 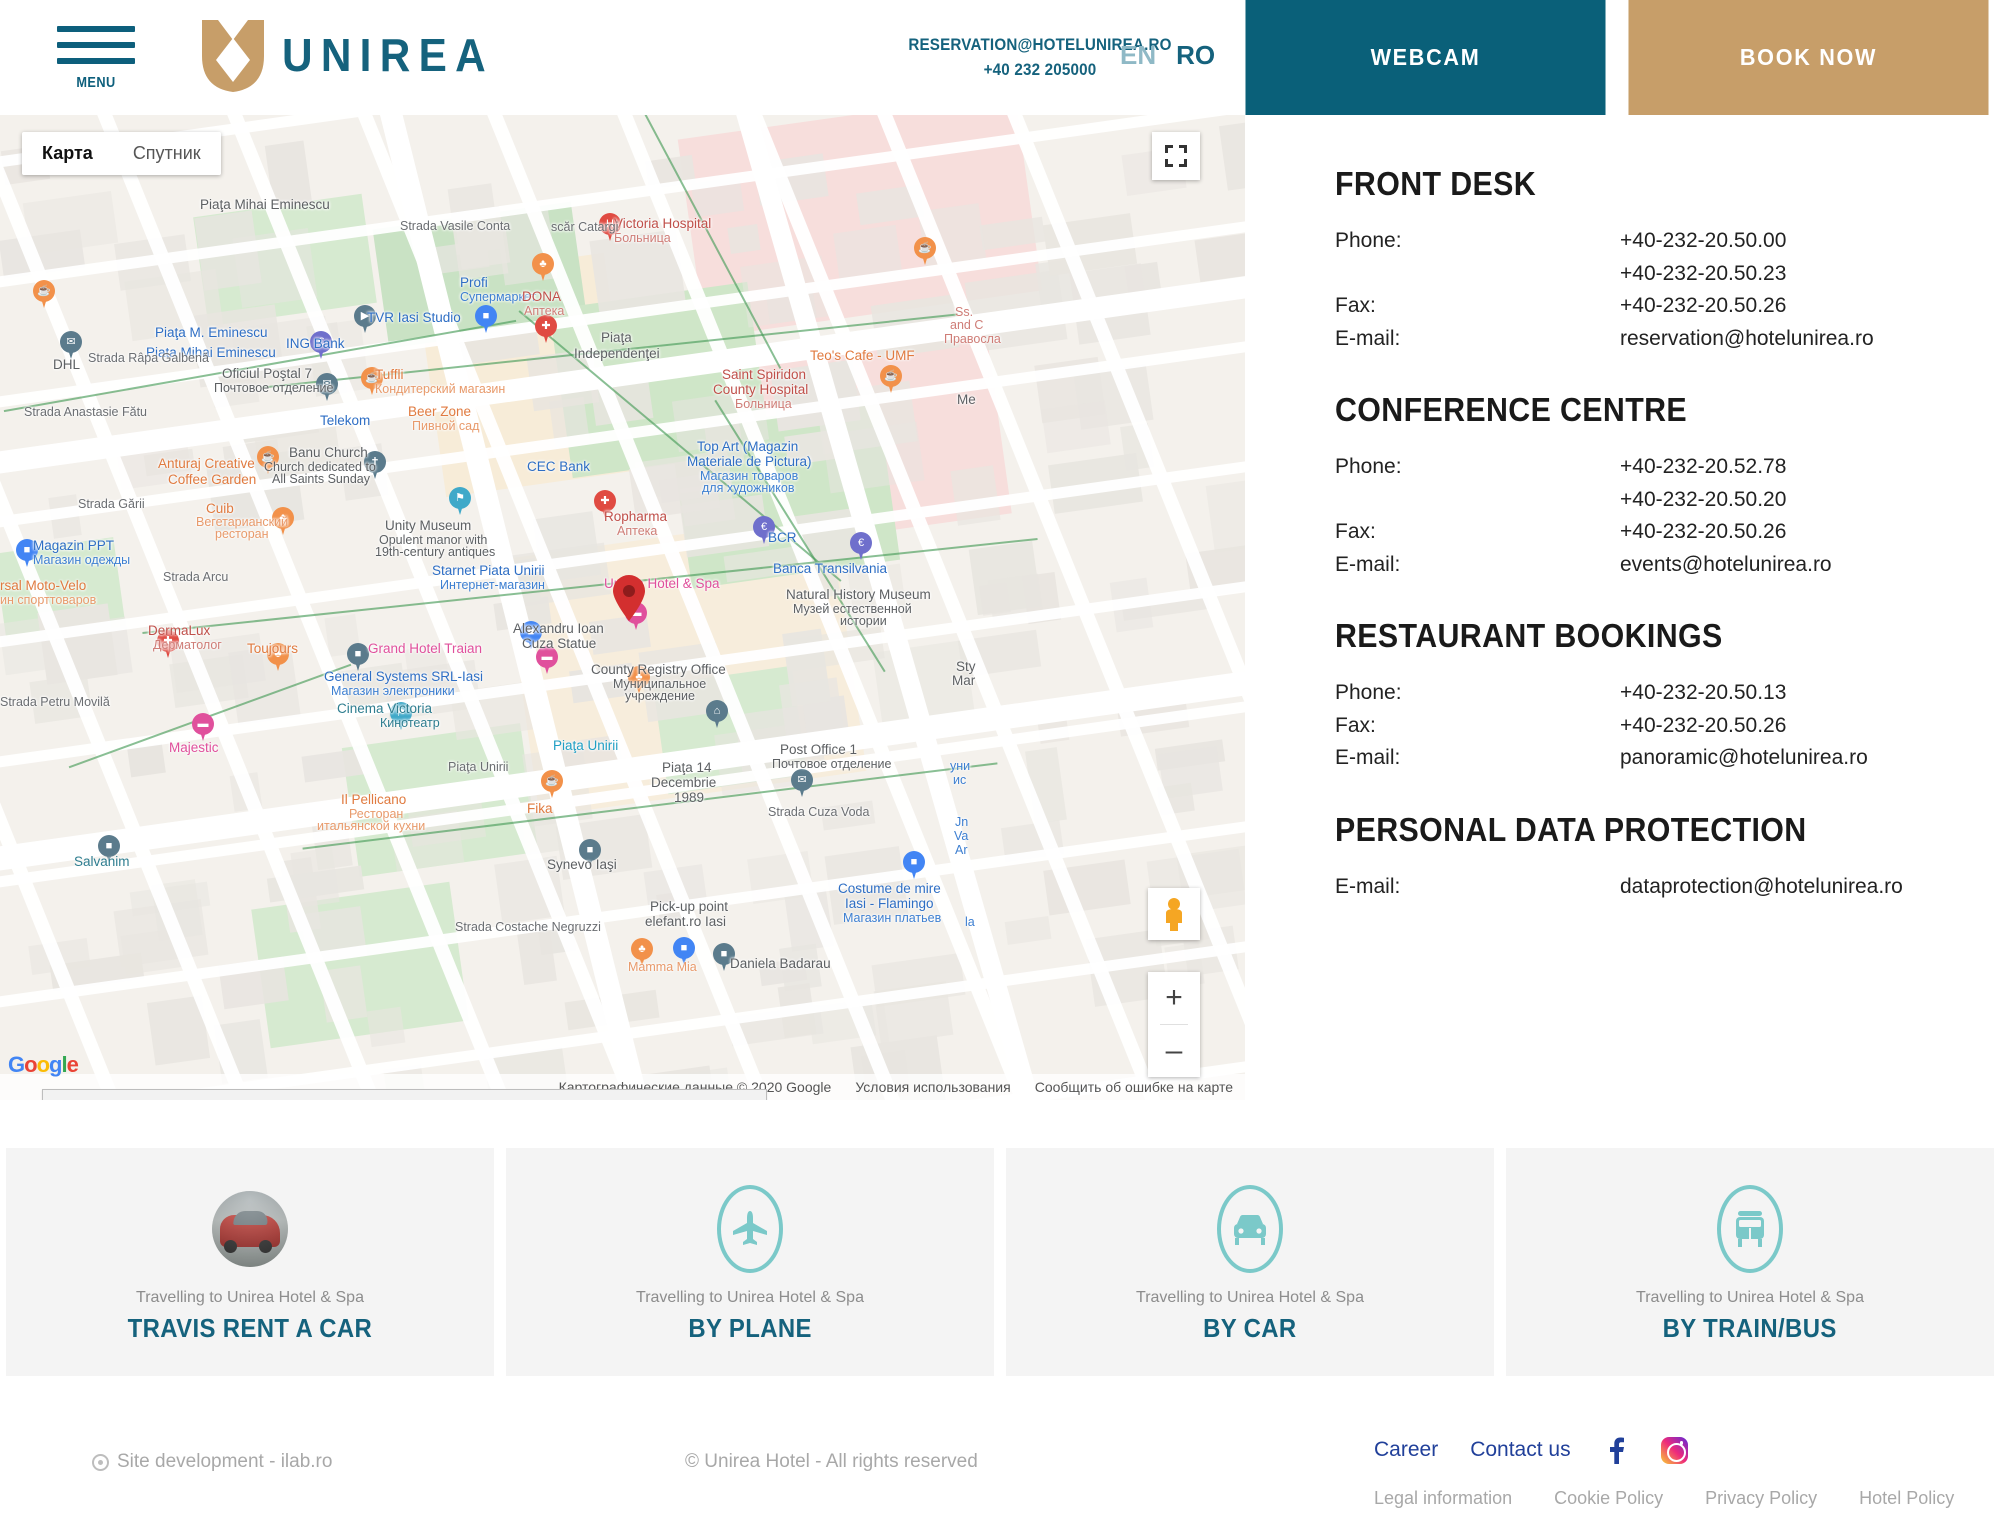 What do you see at coordinates (528, 927) in the screenshot?
I see `map-label: Strada Costache Negruzzi` at bounding box center [528, 927].